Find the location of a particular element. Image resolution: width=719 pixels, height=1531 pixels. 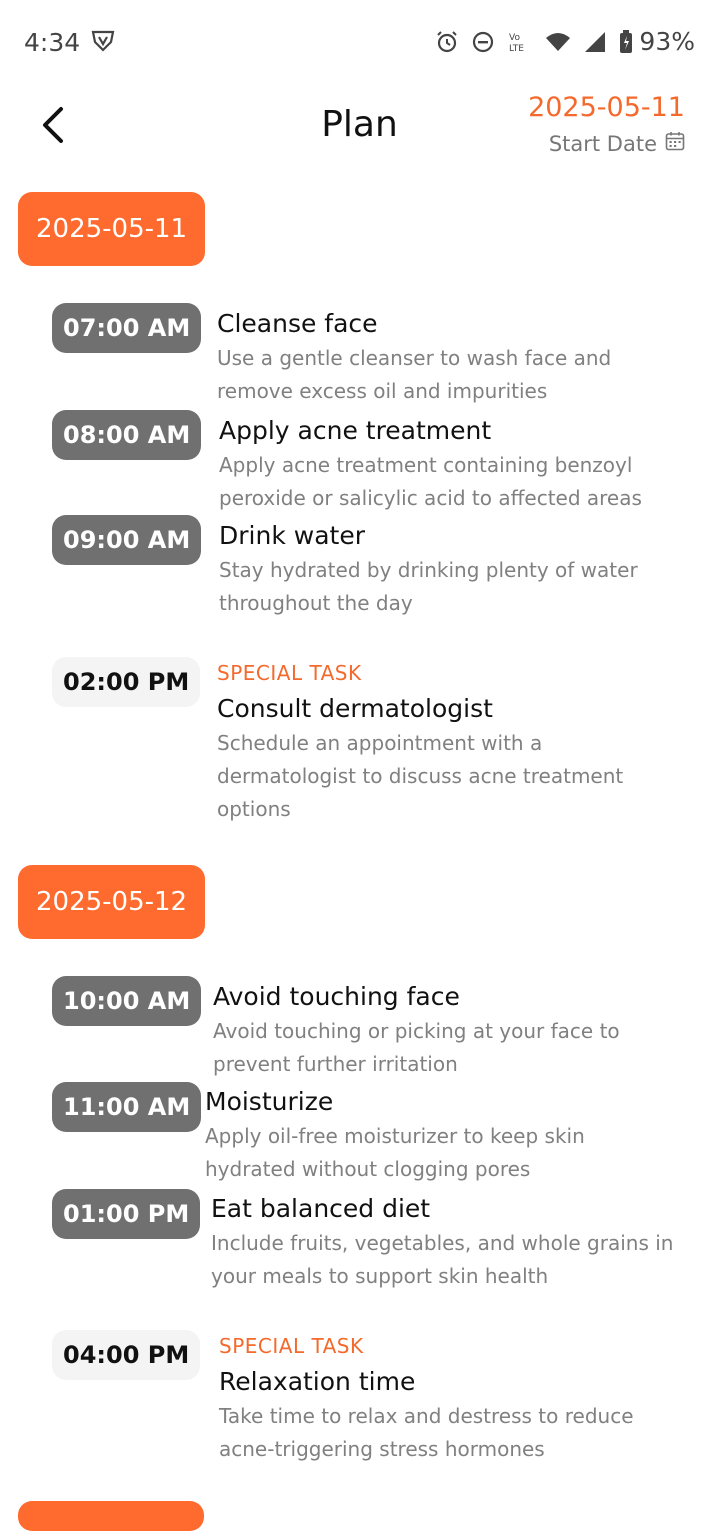

task-description-line: Use a gentle cleanser to wash face and is located at coordinates (414, 358).